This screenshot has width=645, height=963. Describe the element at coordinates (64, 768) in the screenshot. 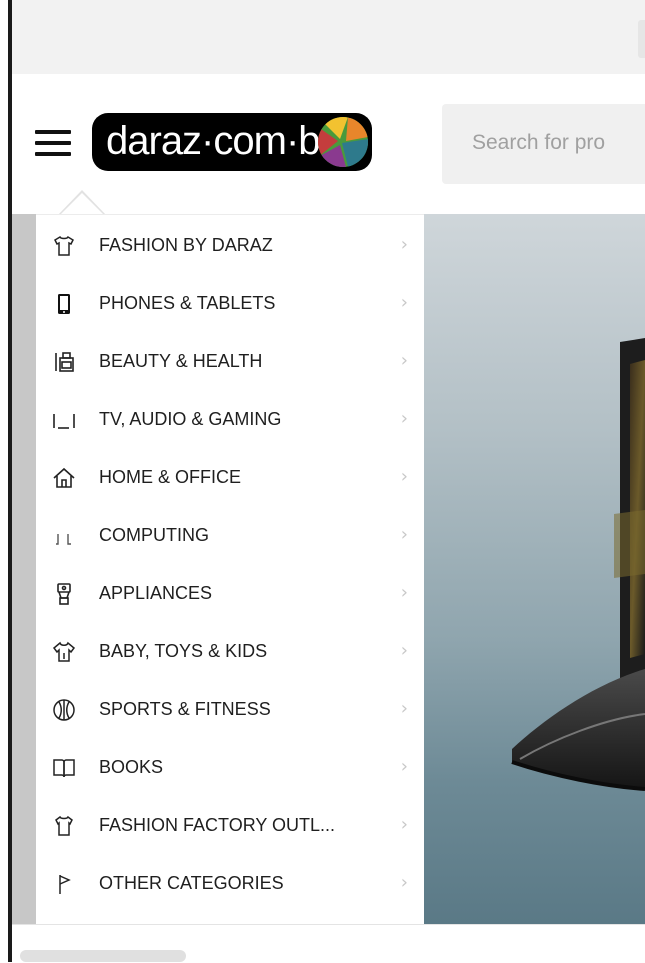

I see `book-icon` at that location.